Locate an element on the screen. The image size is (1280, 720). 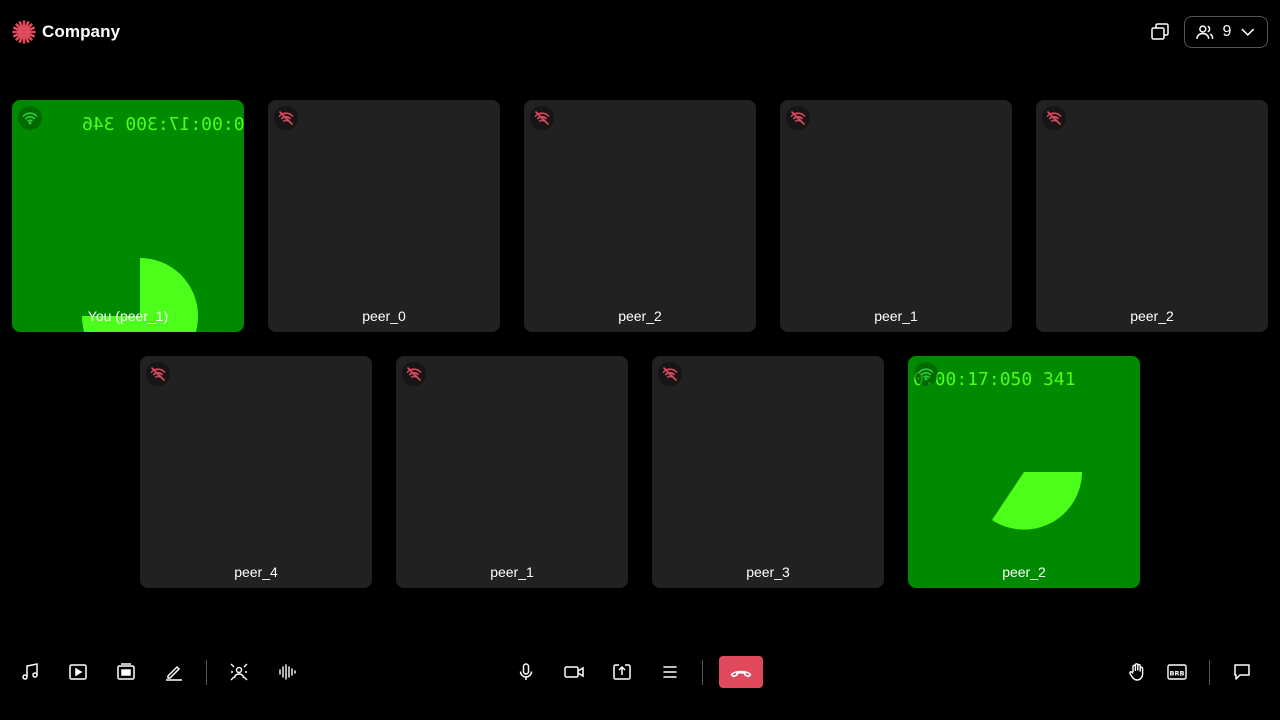
pip-icon is located at coordinates (1160, 32).